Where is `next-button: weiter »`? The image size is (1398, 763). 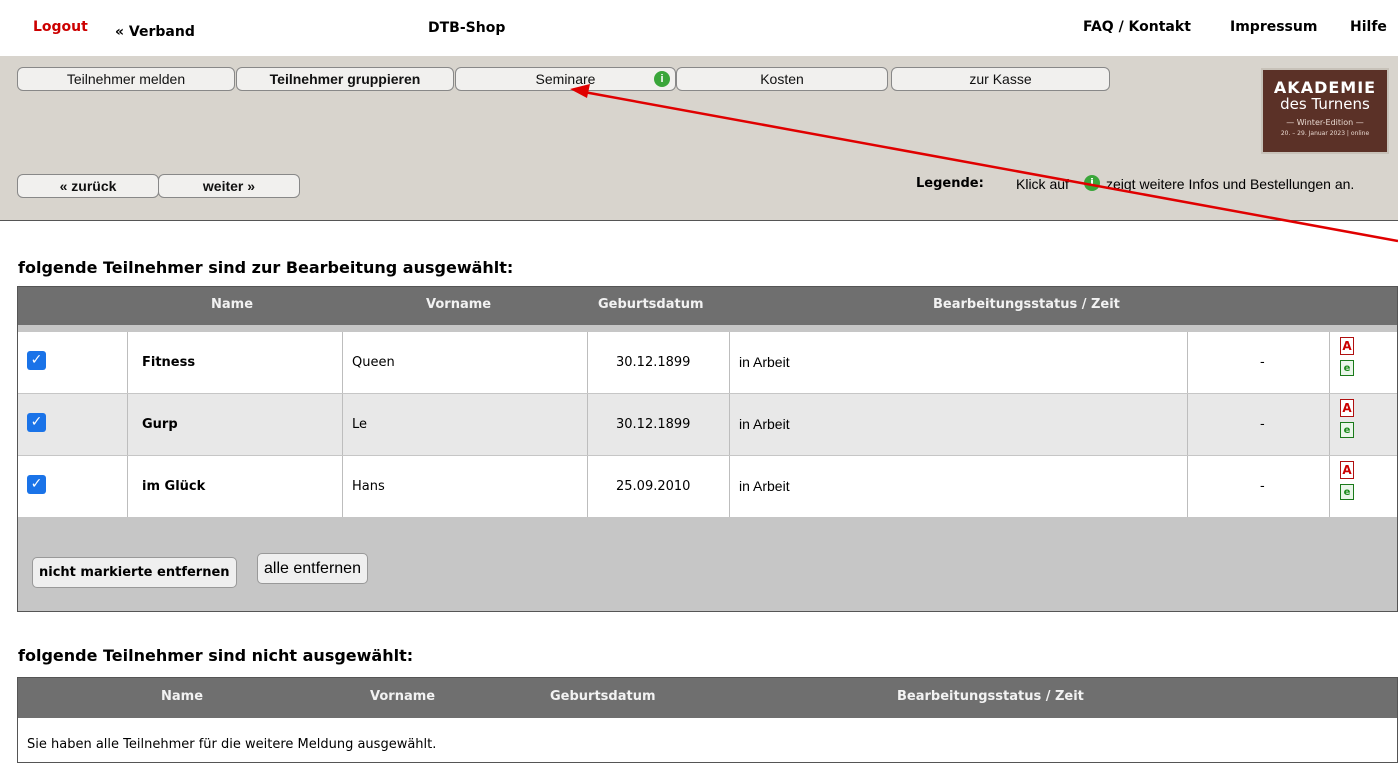 next-button: weiter » is located at coordinates (229, 186).